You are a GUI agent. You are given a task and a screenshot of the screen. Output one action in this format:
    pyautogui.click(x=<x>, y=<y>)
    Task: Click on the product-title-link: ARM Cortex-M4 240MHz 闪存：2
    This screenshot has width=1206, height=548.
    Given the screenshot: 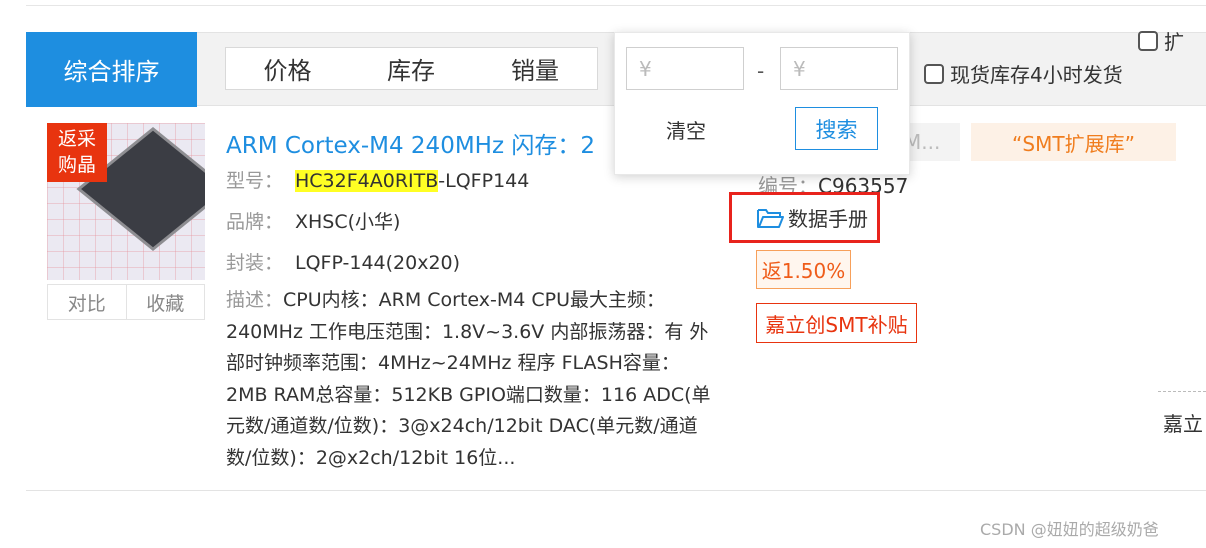 What is the action you would take?
    pyautogui.click(x=426, y=143)
    